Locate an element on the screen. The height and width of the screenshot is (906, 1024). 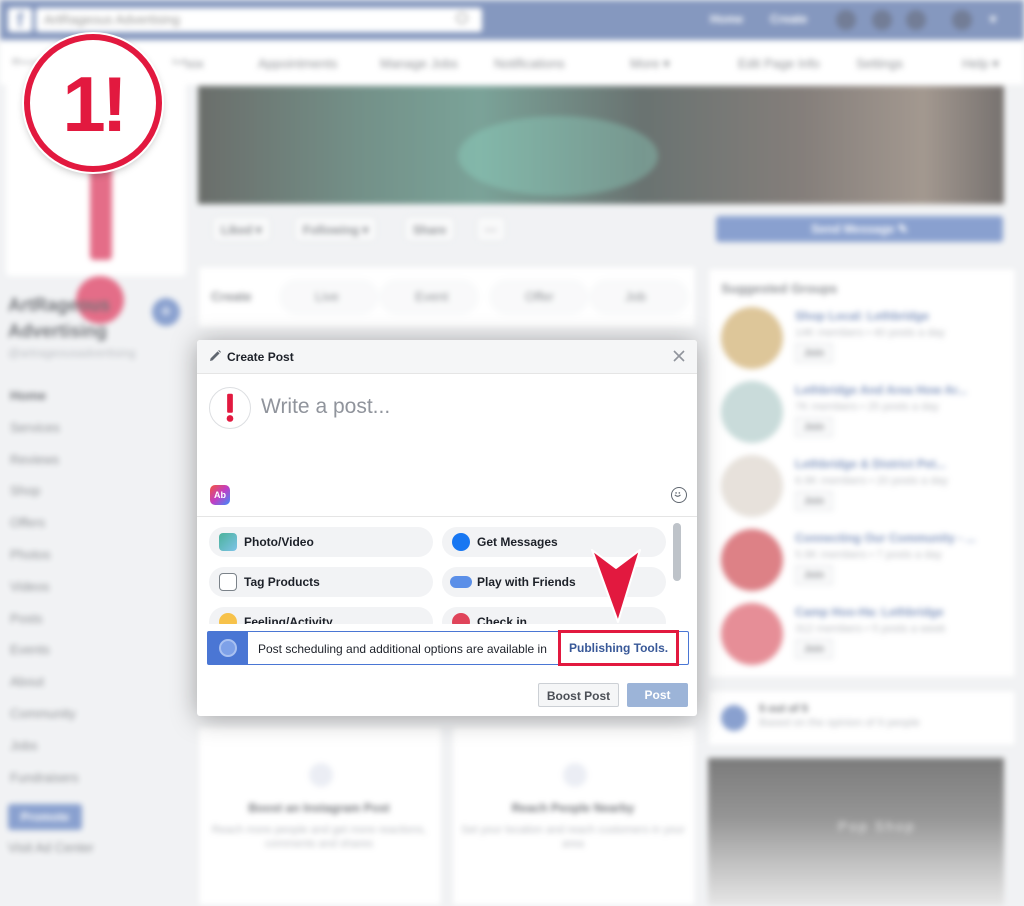
tag-products-option: Tag Products is located at coordinates (321, 582).